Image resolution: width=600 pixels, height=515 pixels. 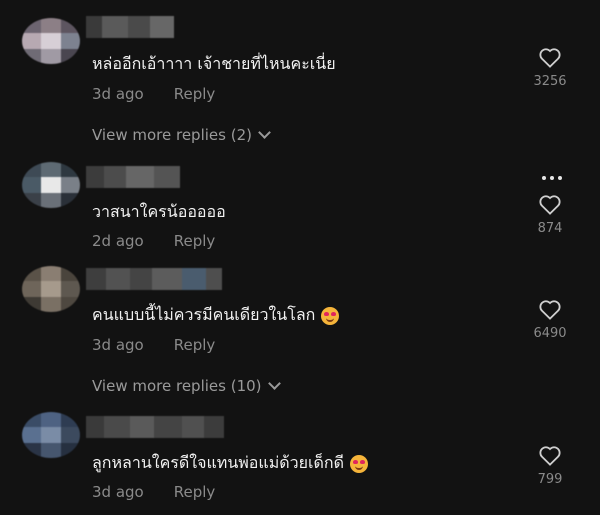 I want to click on view-more-replies-button: View more replies (2), so click(x=181, y=135).